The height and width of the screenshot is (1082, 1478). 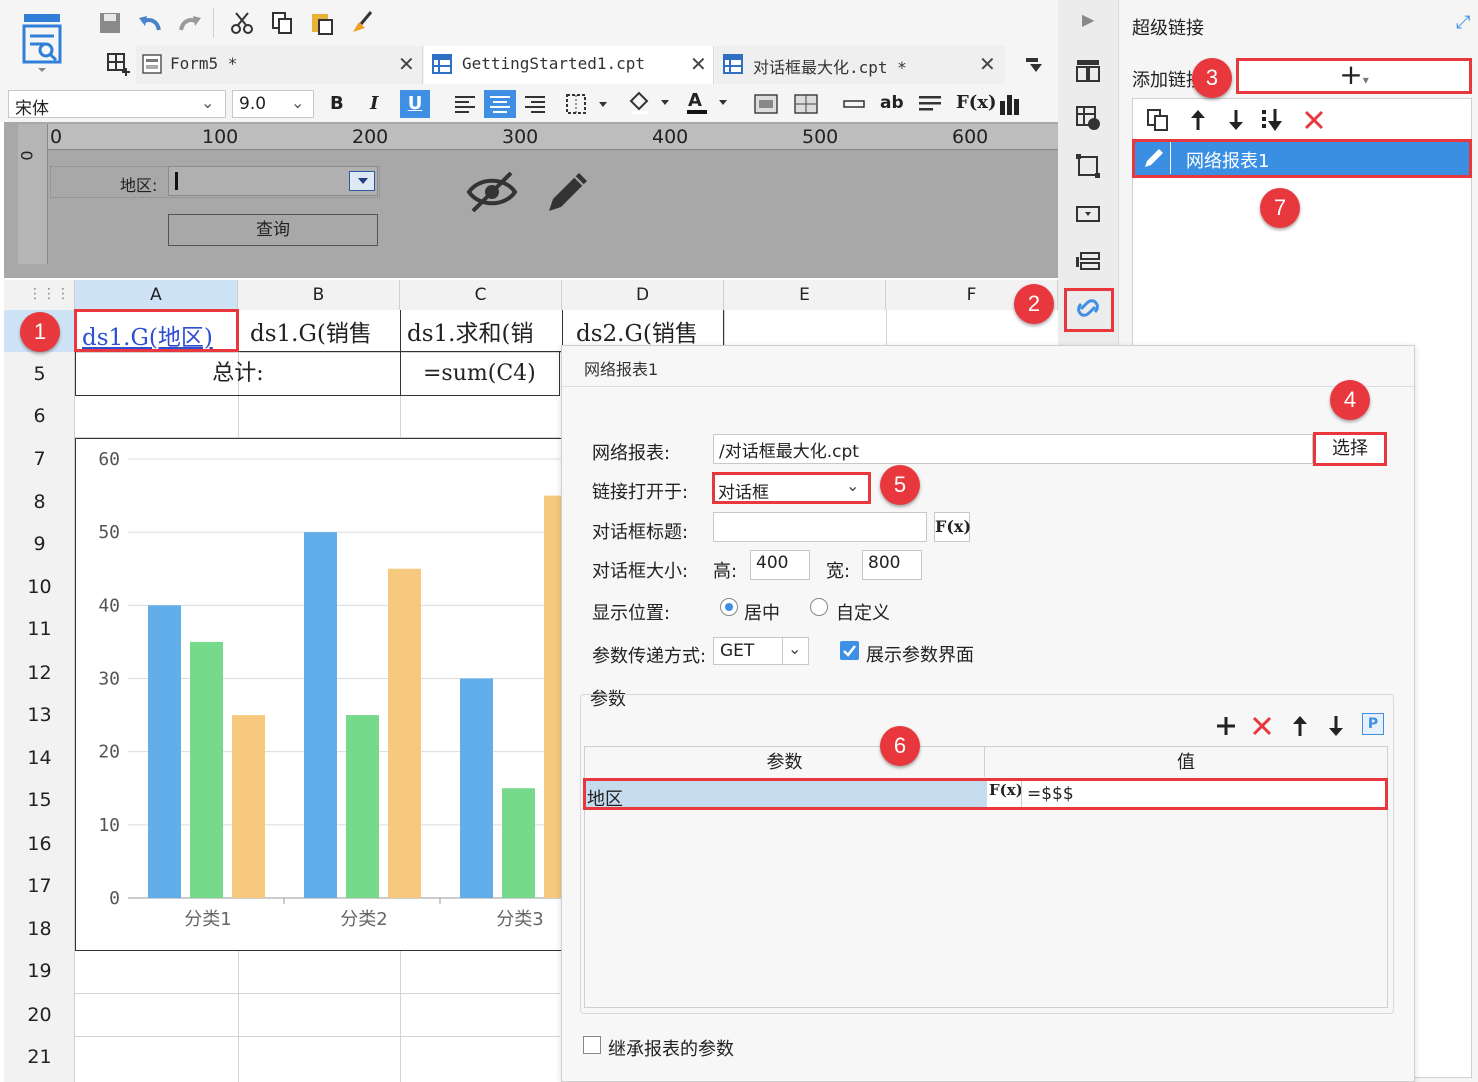 What do you see at coordinates (317, 1036) in the screenshot?
I see `grid-line` at bounding box center [317, 1036].